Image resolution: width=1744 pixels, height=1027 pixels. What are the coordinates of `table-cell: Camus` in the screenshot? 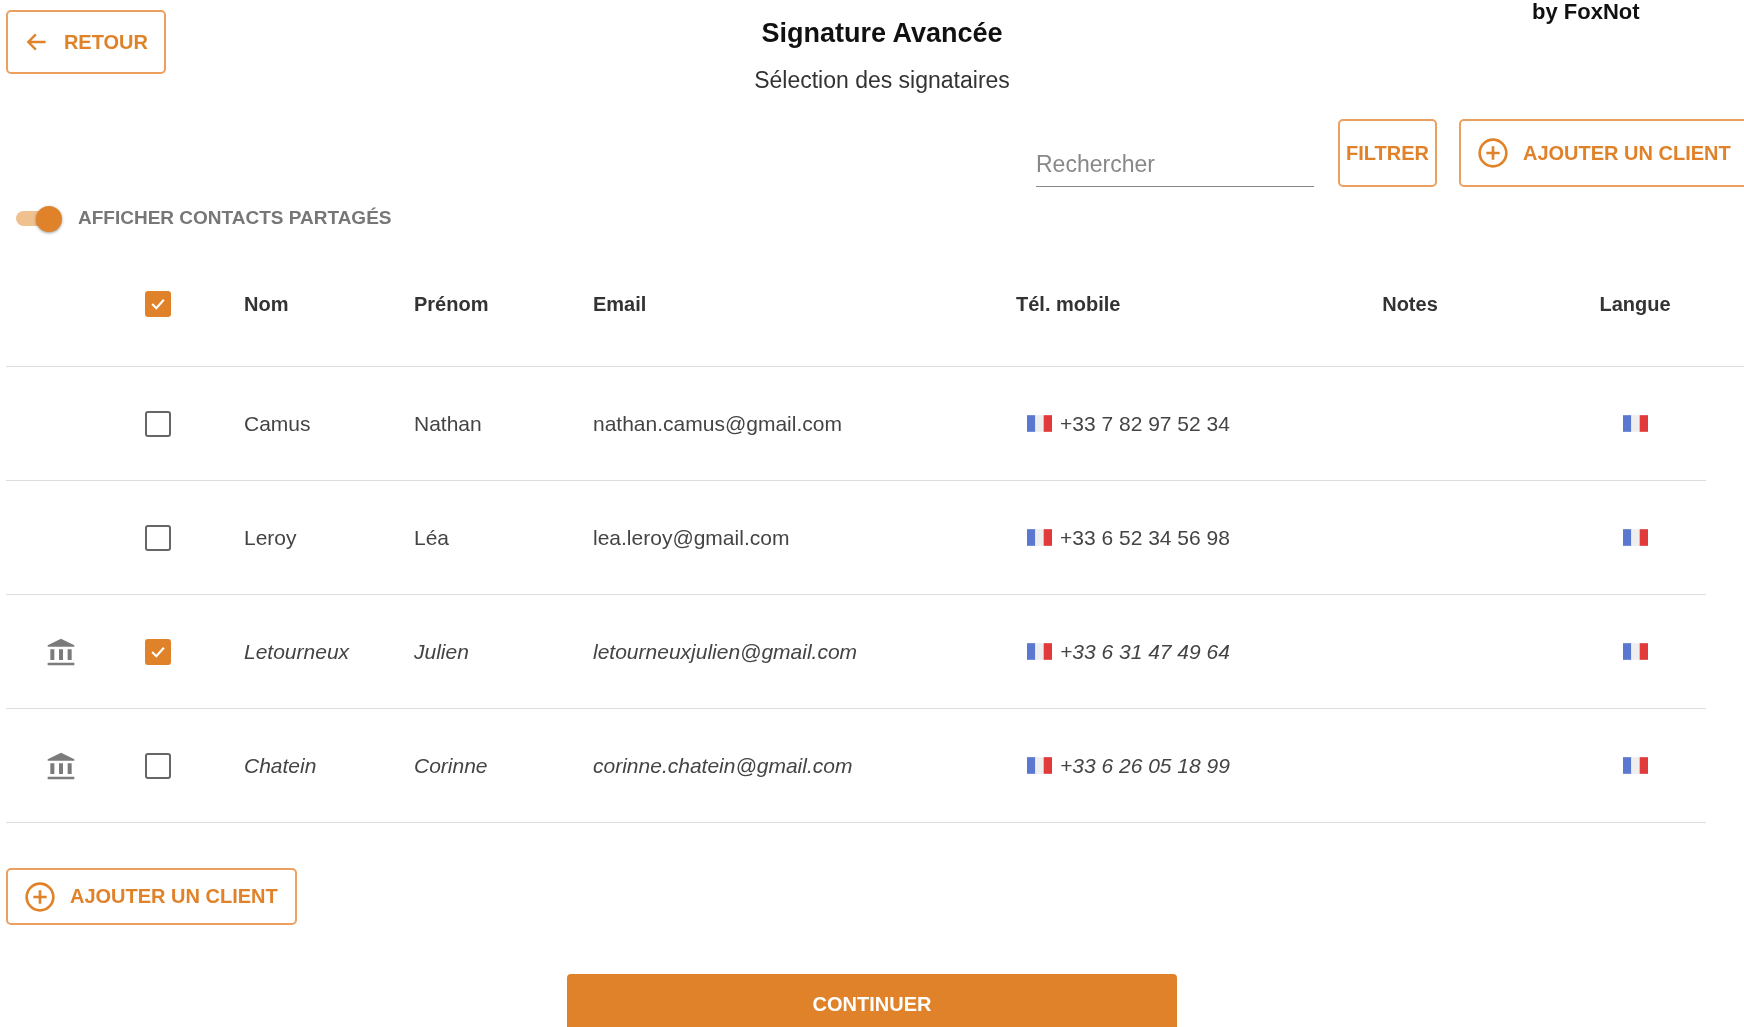 It's located at (277, 423).